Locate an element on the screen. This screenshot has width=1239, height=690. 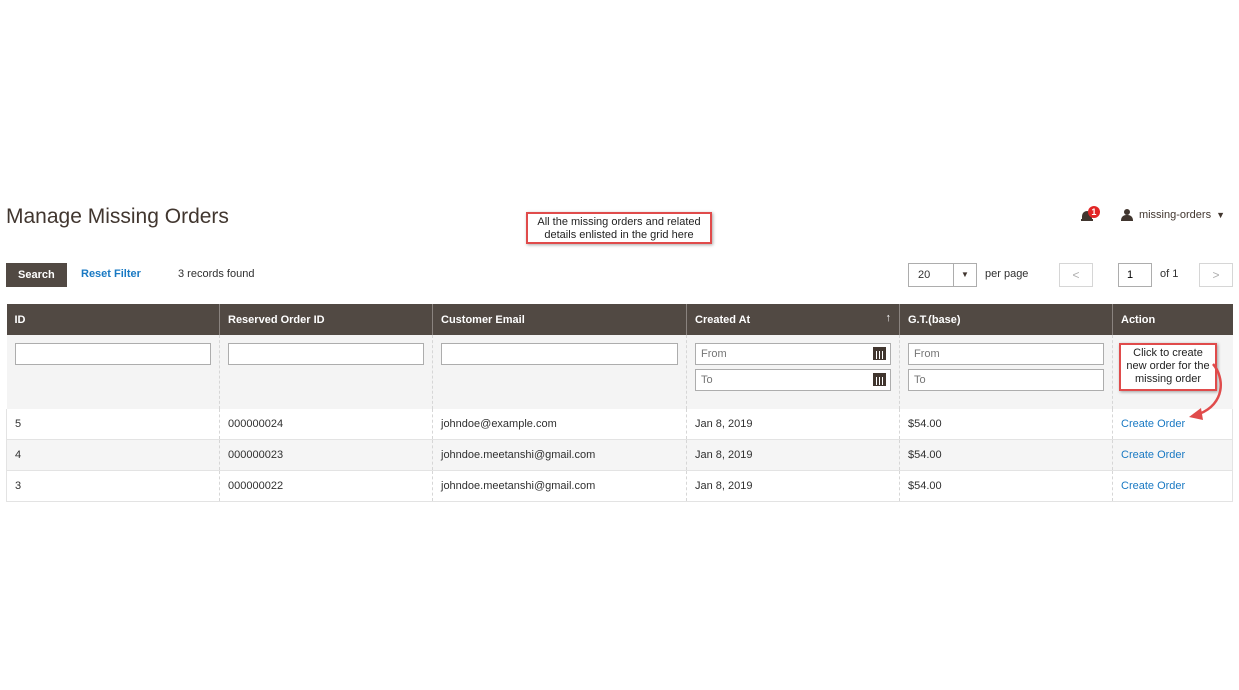
cell-id: 3 is located at coordinates (113, 486).